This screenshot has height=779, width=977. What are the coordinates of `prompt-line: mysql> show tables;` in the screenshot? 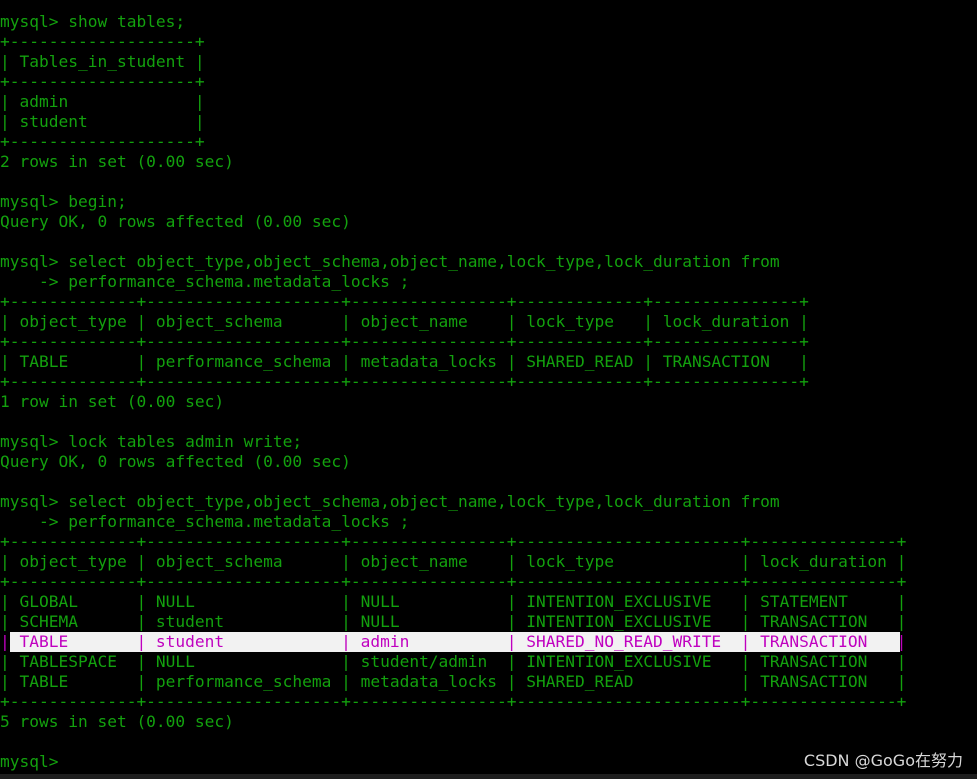 It's located at (488, 22).